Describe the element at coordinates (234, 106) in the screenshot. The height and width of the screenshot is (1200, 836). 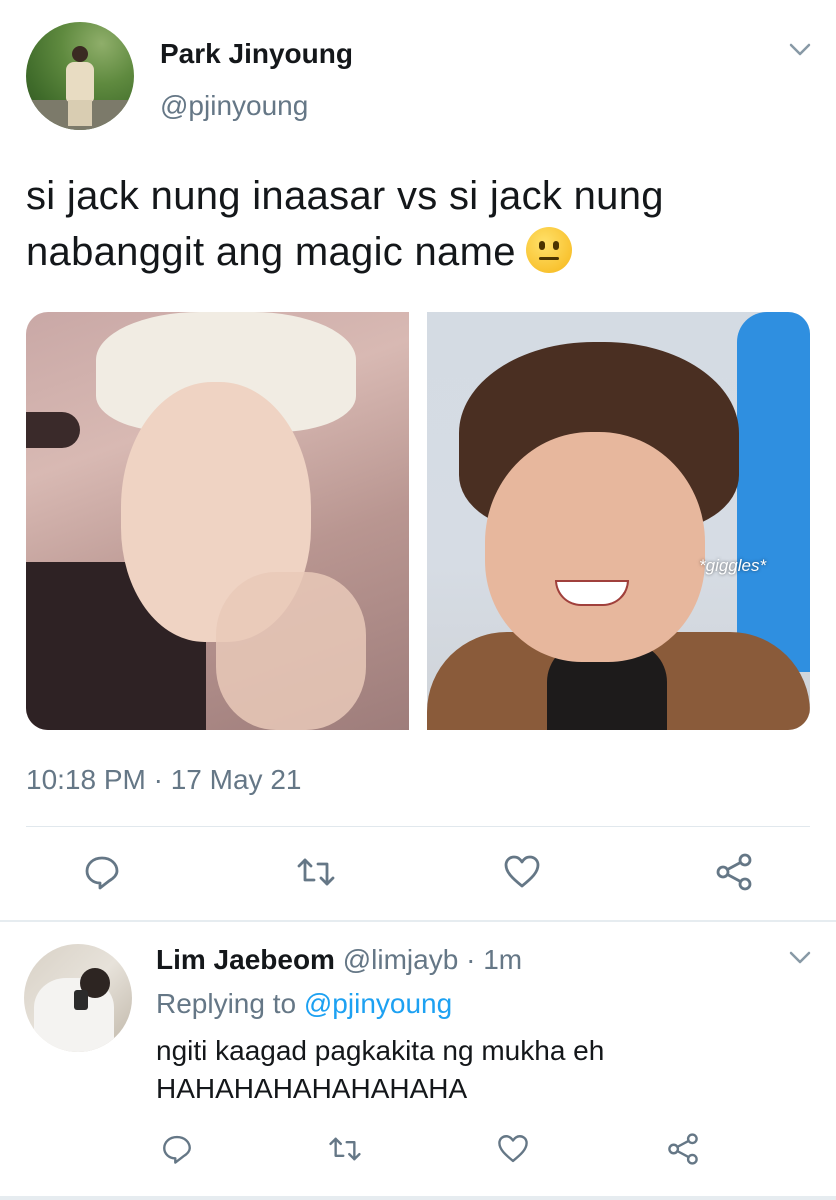
I see `author-handle: @pjinyoung` at that location.